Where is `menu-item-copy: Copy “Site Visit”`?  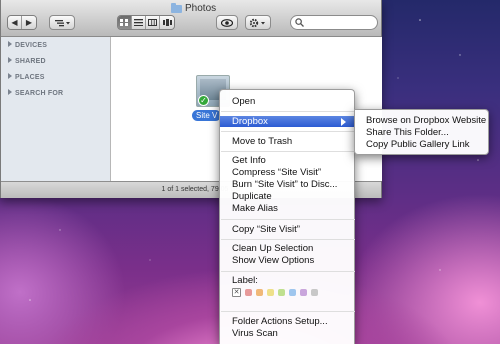 menu-item-copy: Copy “Site Visit” is located at coordinates (287, 230).